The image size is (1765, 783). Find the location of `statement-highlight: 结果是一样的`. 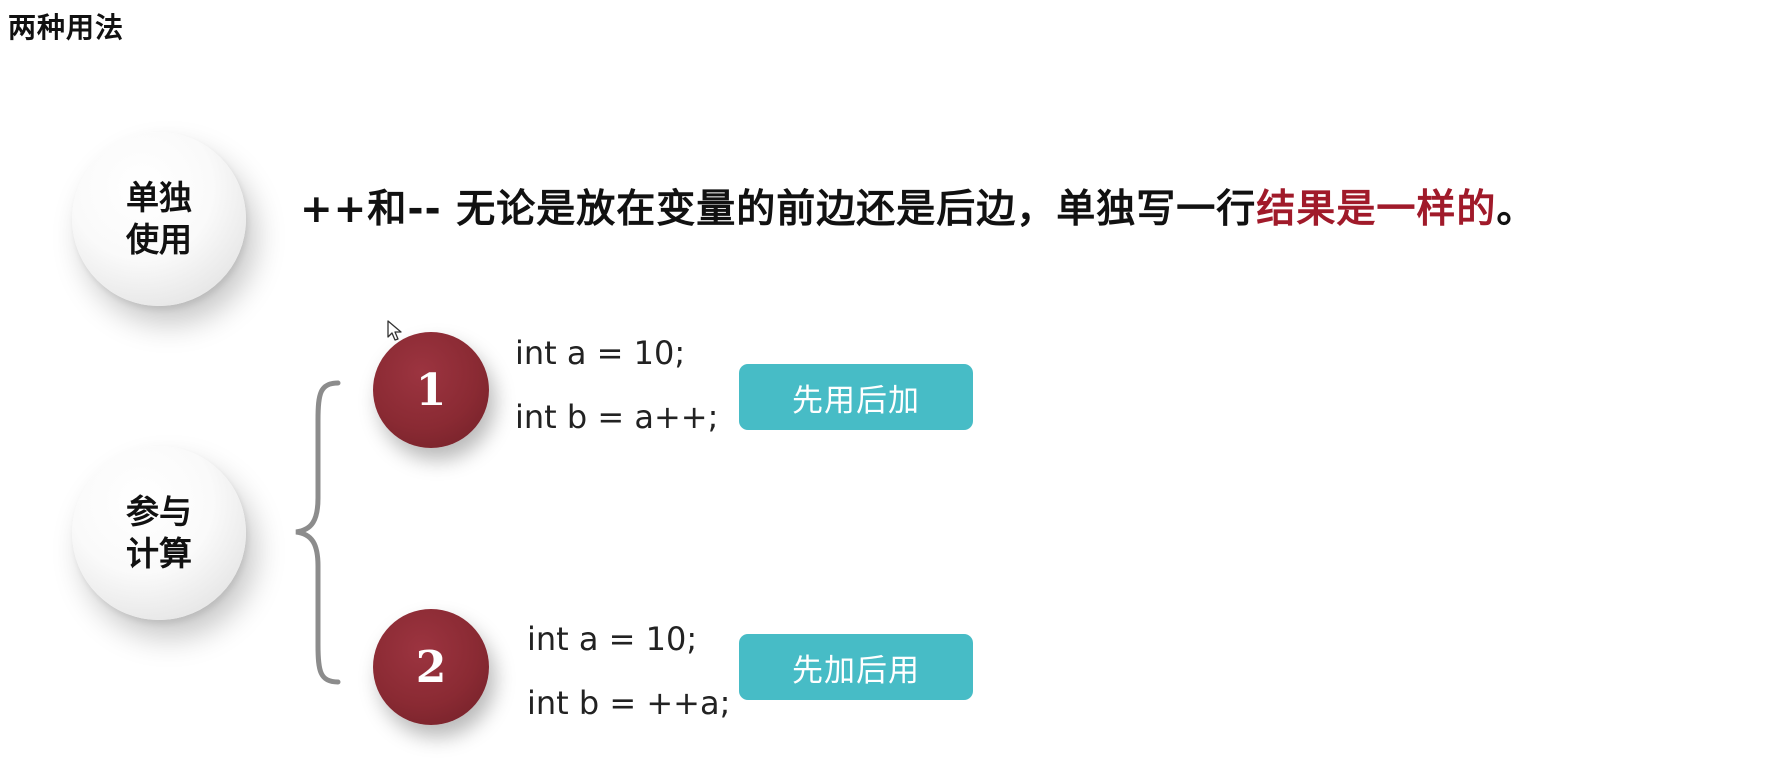

statement-highlight: 结果是一样的 is located at coordinates (1376, 209).